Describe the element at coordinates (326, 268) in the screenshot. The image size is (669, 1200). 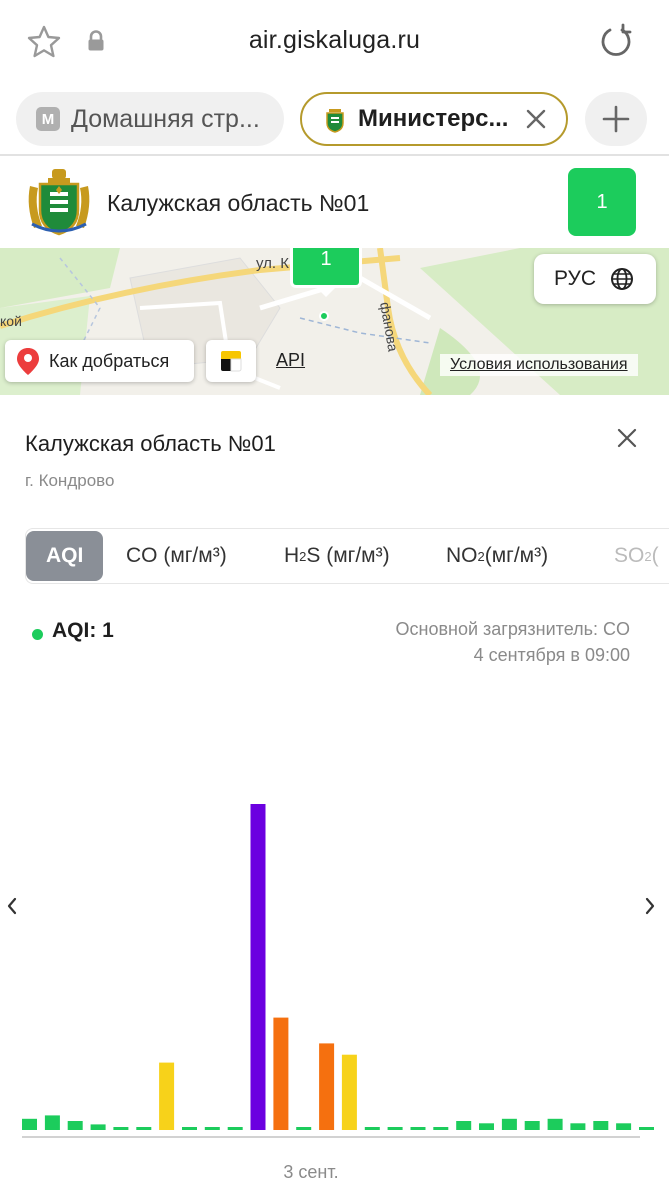
I see `map-marker: 1` at that location.